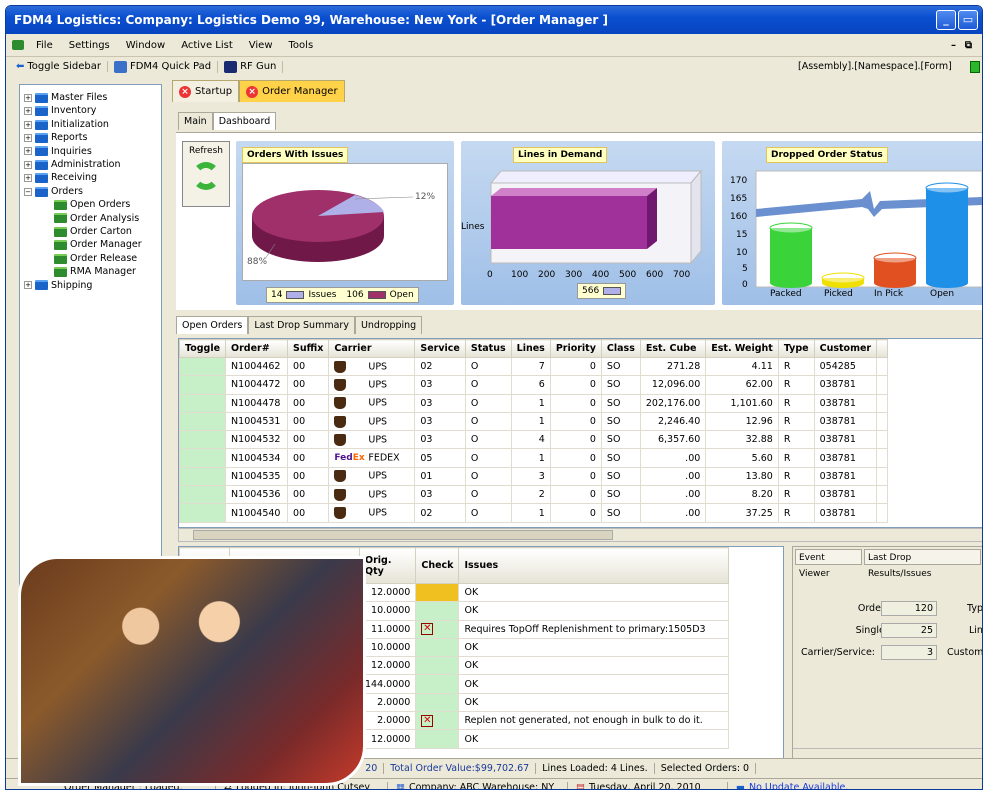 The width and height of the screenshot is (985, 795). Describe the element at coordinates (594, 565) in the screenshot. I see `column-header: Issues` at that location.